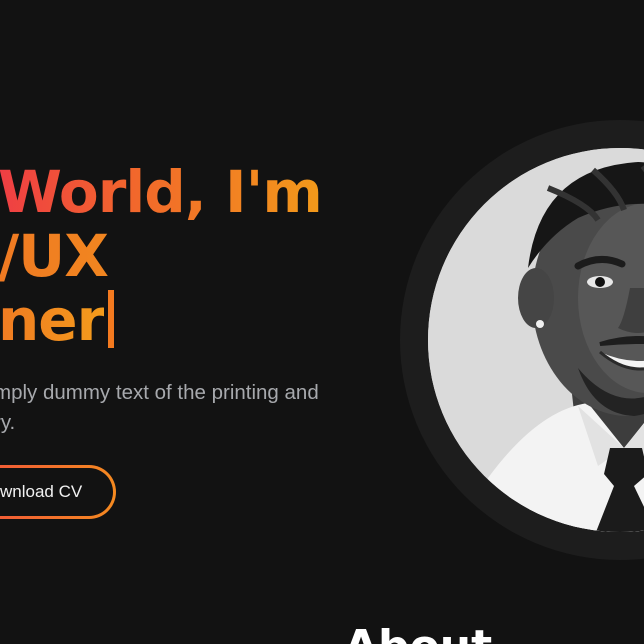 Image resolution: width=644 pixels, height=644 pixels. Describe the element at coordinates (8, 422) in the screenshot. I see `hero-description-line-2: ry.` at that location.